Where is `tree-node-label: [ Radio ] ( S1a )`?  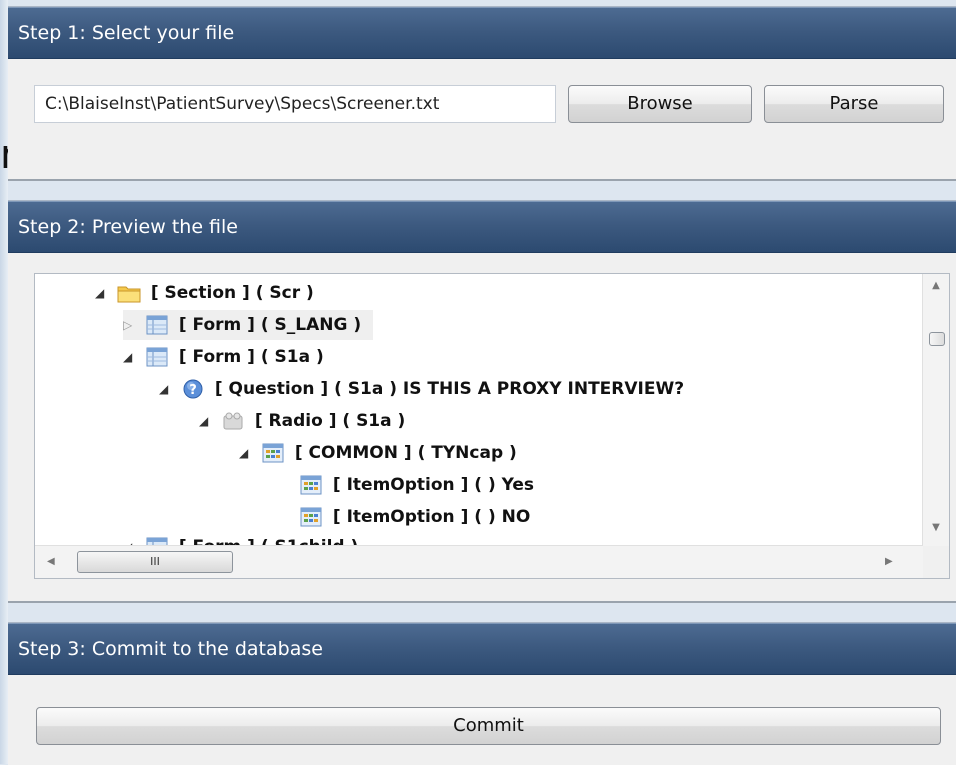
tree-node-label: [ Radio ] ( S1a ) is located at coordinates (330, 421).